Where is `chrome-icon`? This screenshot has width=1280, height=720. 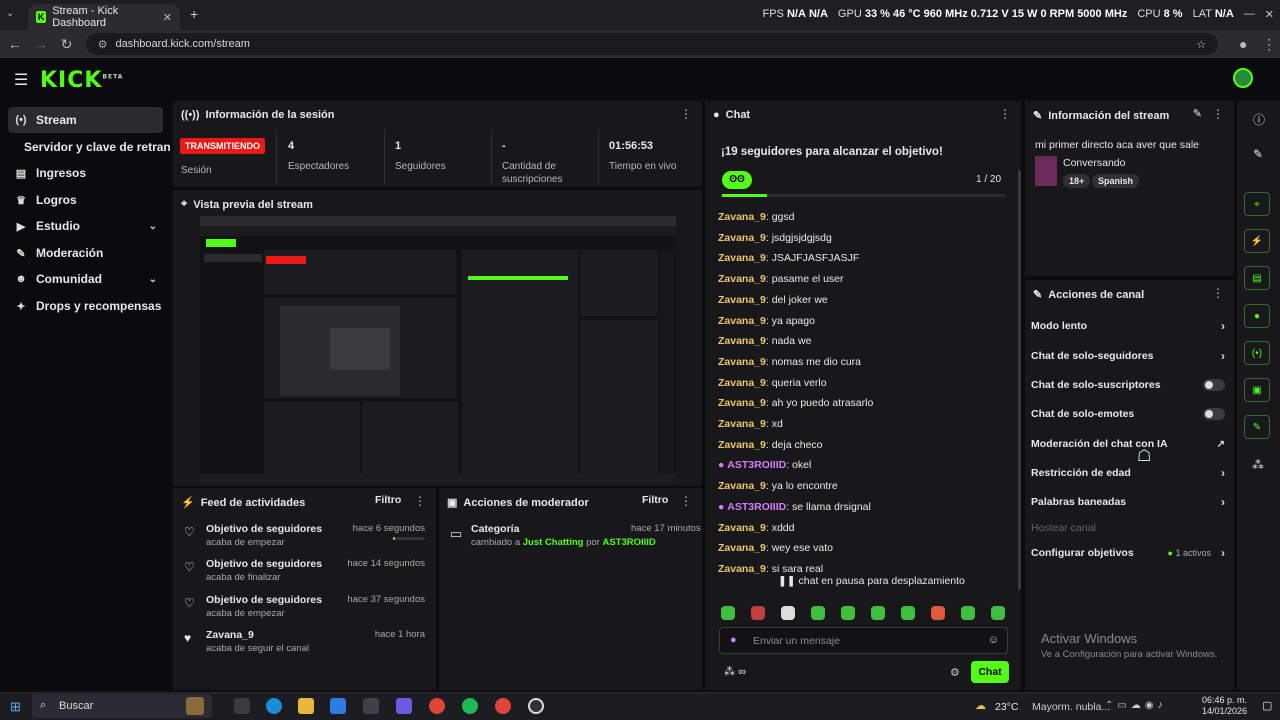
chrome-icon is located at coordinates (437, 706).